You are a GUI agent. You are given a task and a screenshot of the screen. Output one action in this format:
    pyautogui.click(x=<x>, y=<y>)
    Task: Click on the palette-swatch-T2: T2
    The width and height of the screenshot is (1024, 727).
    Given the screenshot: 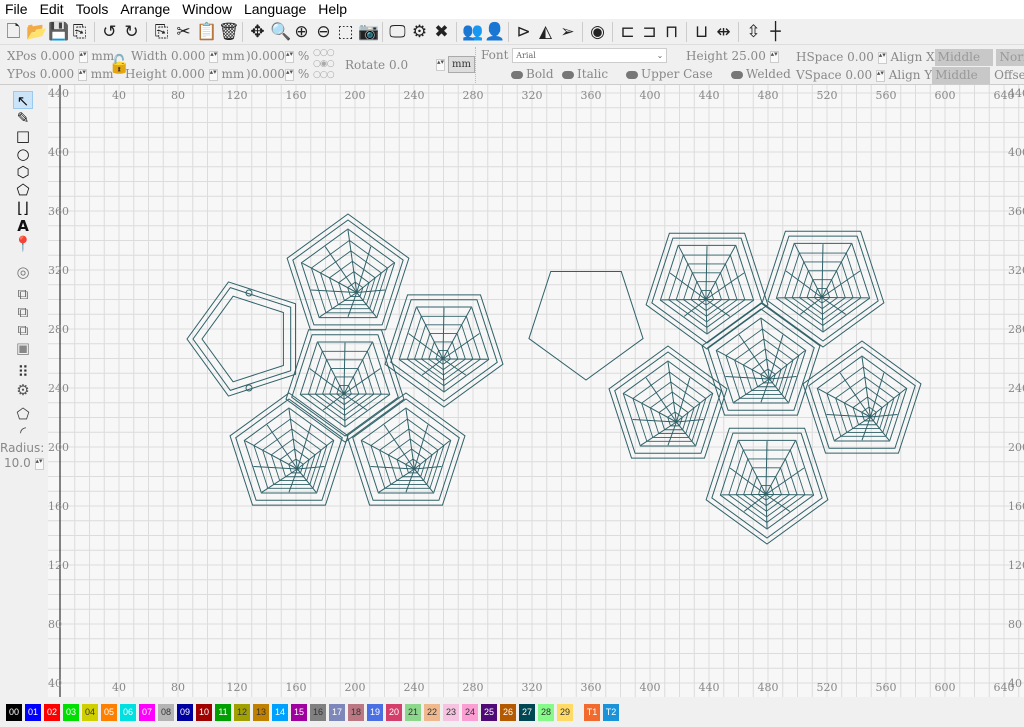 What is the action you would take?
    pyautogui.click(x=611, y=712)
    